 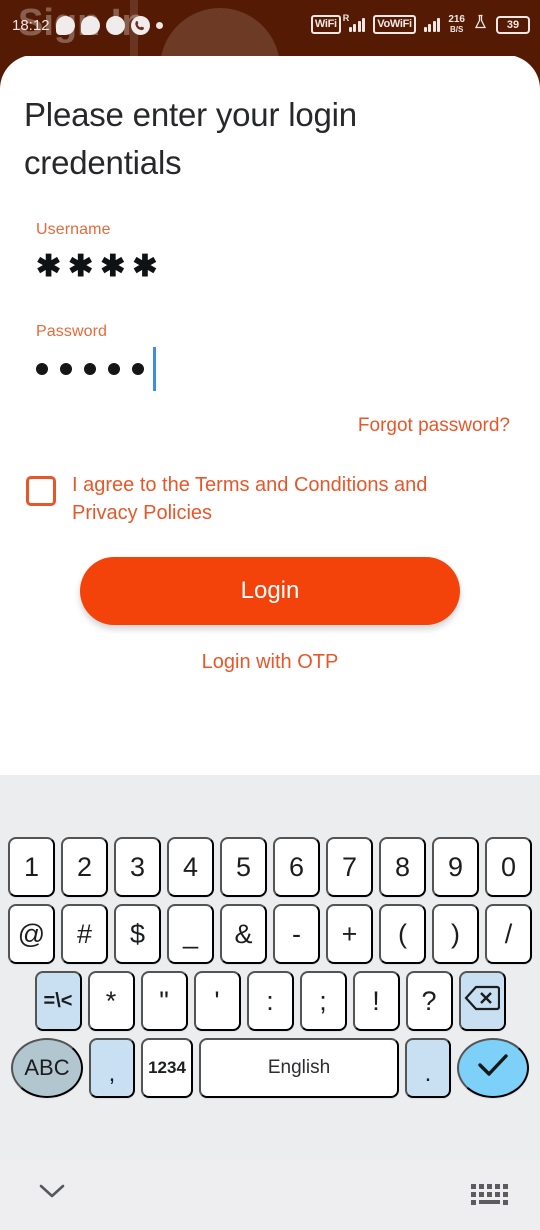 I want to click on flask-icon, so click(x=480, y=24).